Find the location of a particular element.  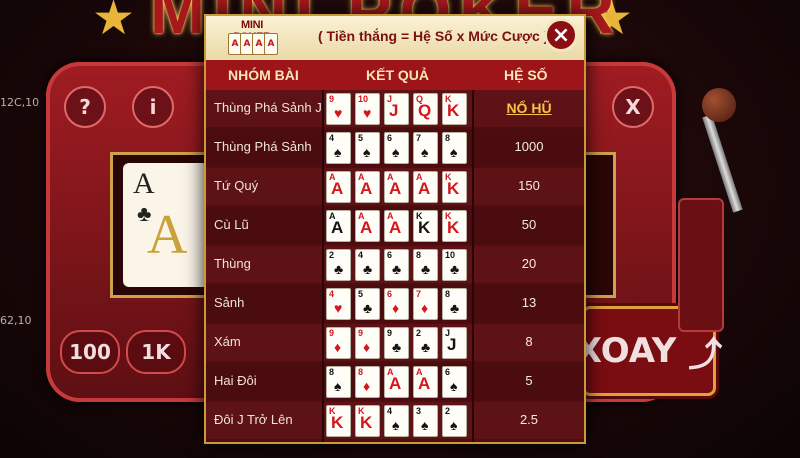

bg-side-text: 62,10 is located at coordinates (16, 320).